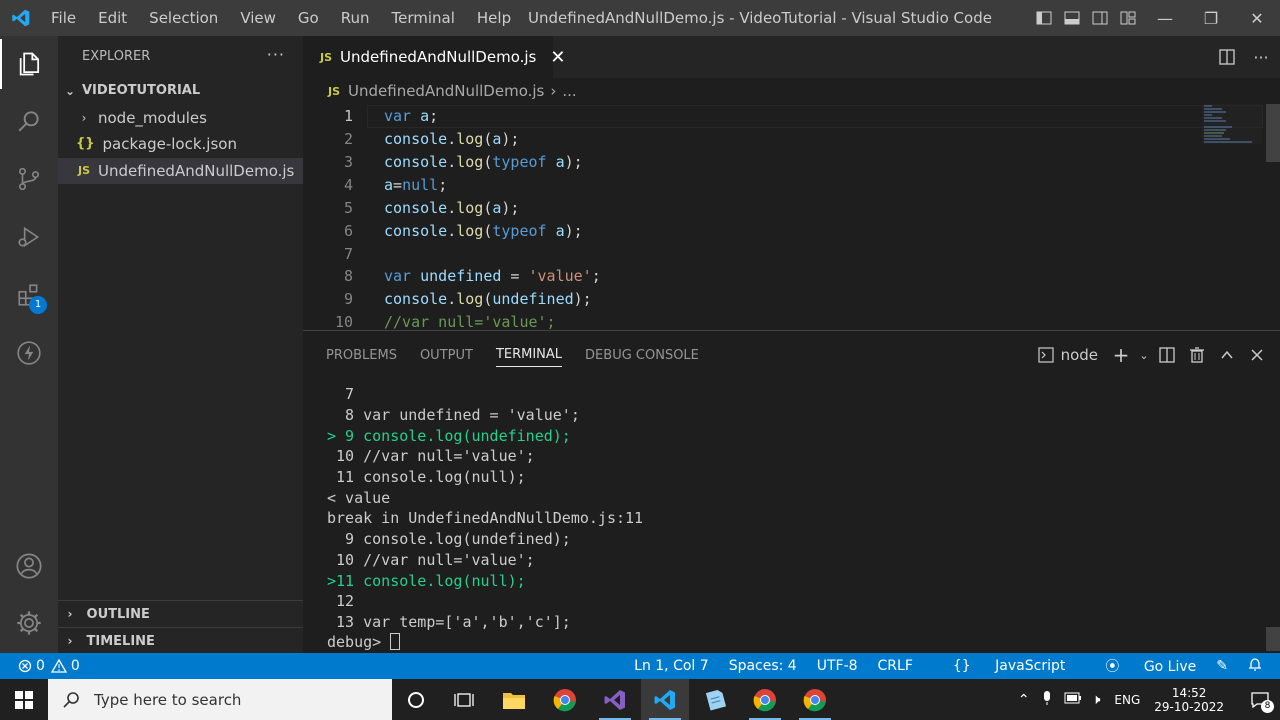 The height and width of the screenshot is (720, 1280). I want to click on window-controls: — ❐ ✕, so click(1155, 18).